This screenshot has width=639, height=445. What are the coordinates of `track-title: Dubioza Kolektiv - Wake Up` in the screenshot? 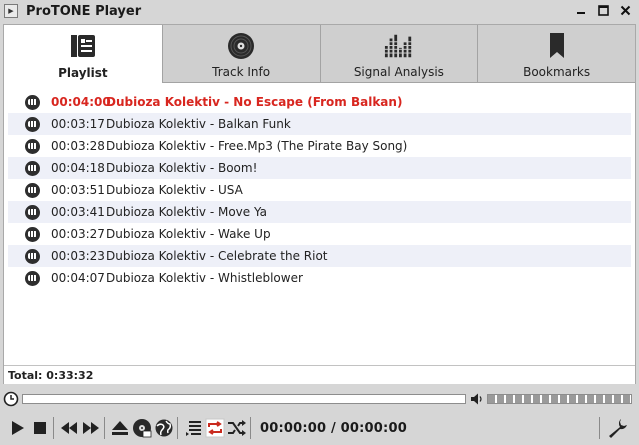 It's located at (188, 234).